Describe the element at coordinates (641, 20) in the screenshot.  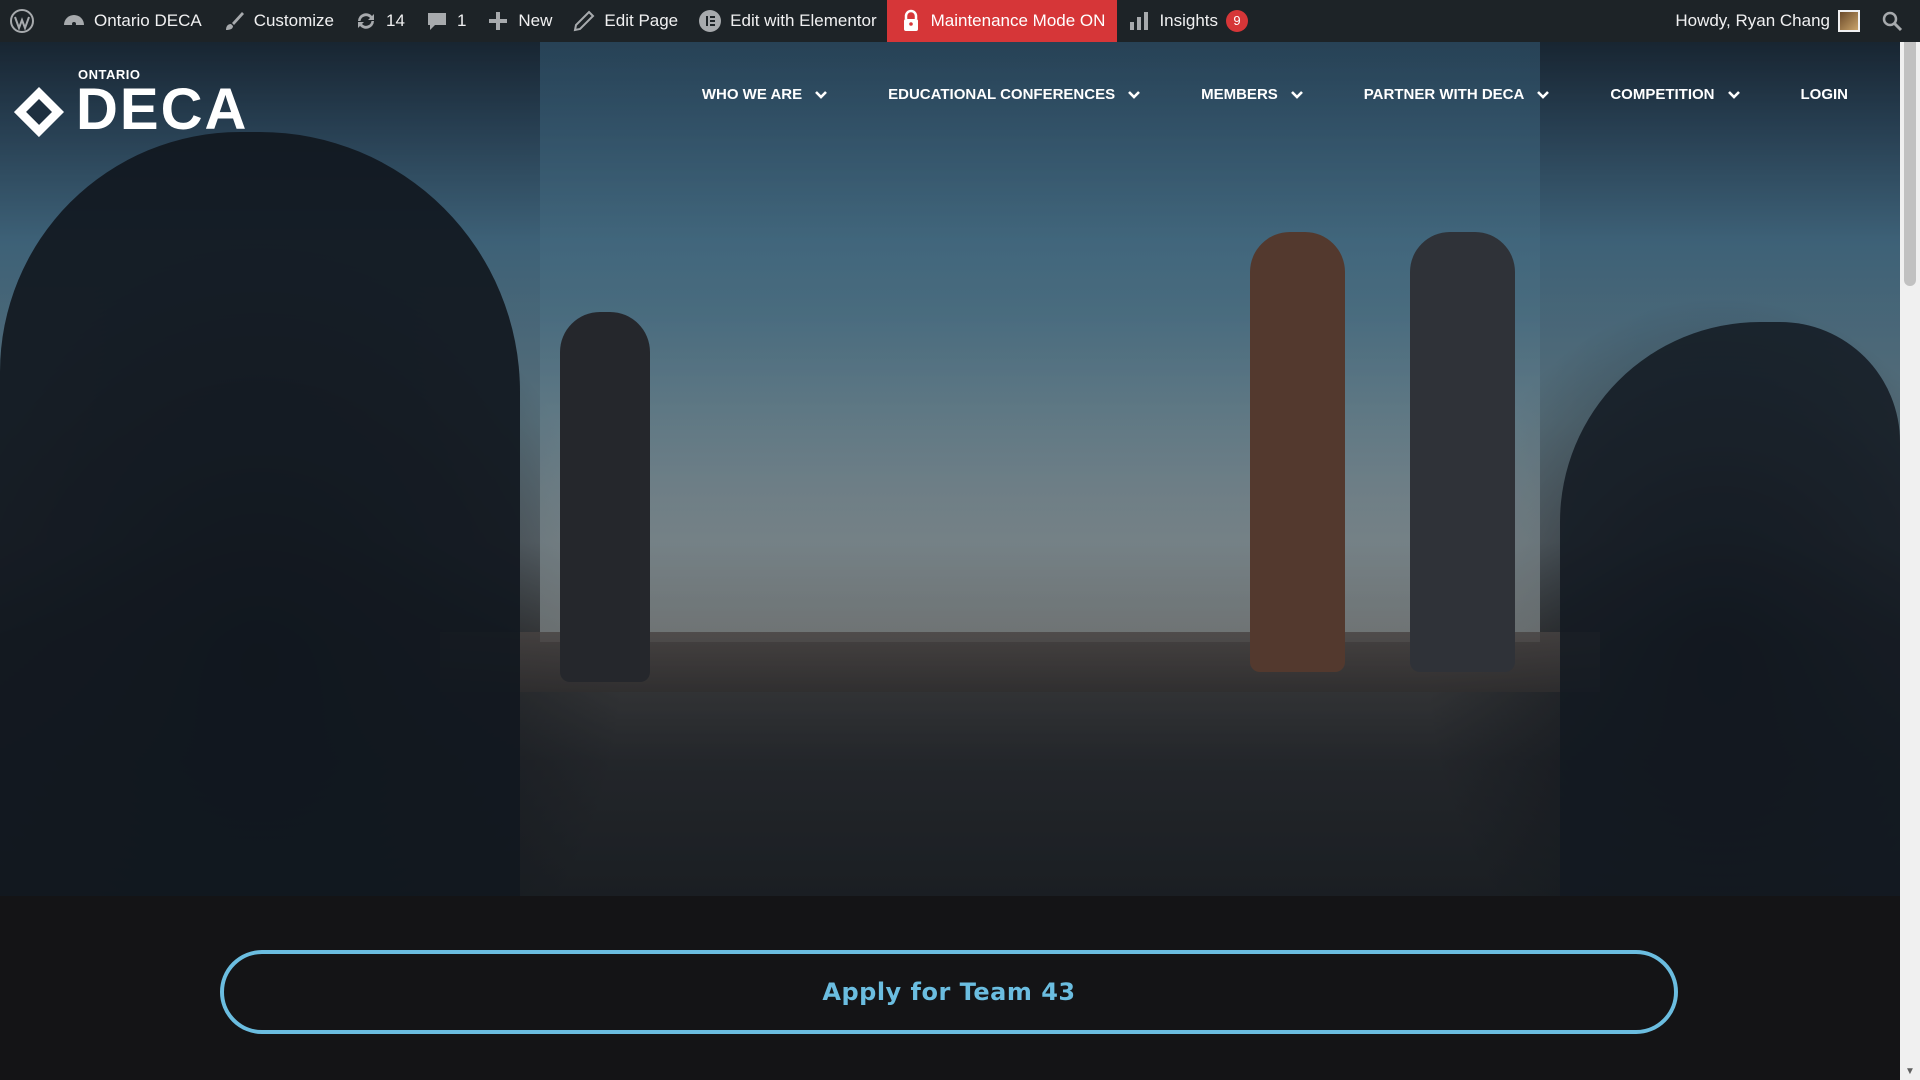
I see `edit-page-label: Edit Page` at that location.